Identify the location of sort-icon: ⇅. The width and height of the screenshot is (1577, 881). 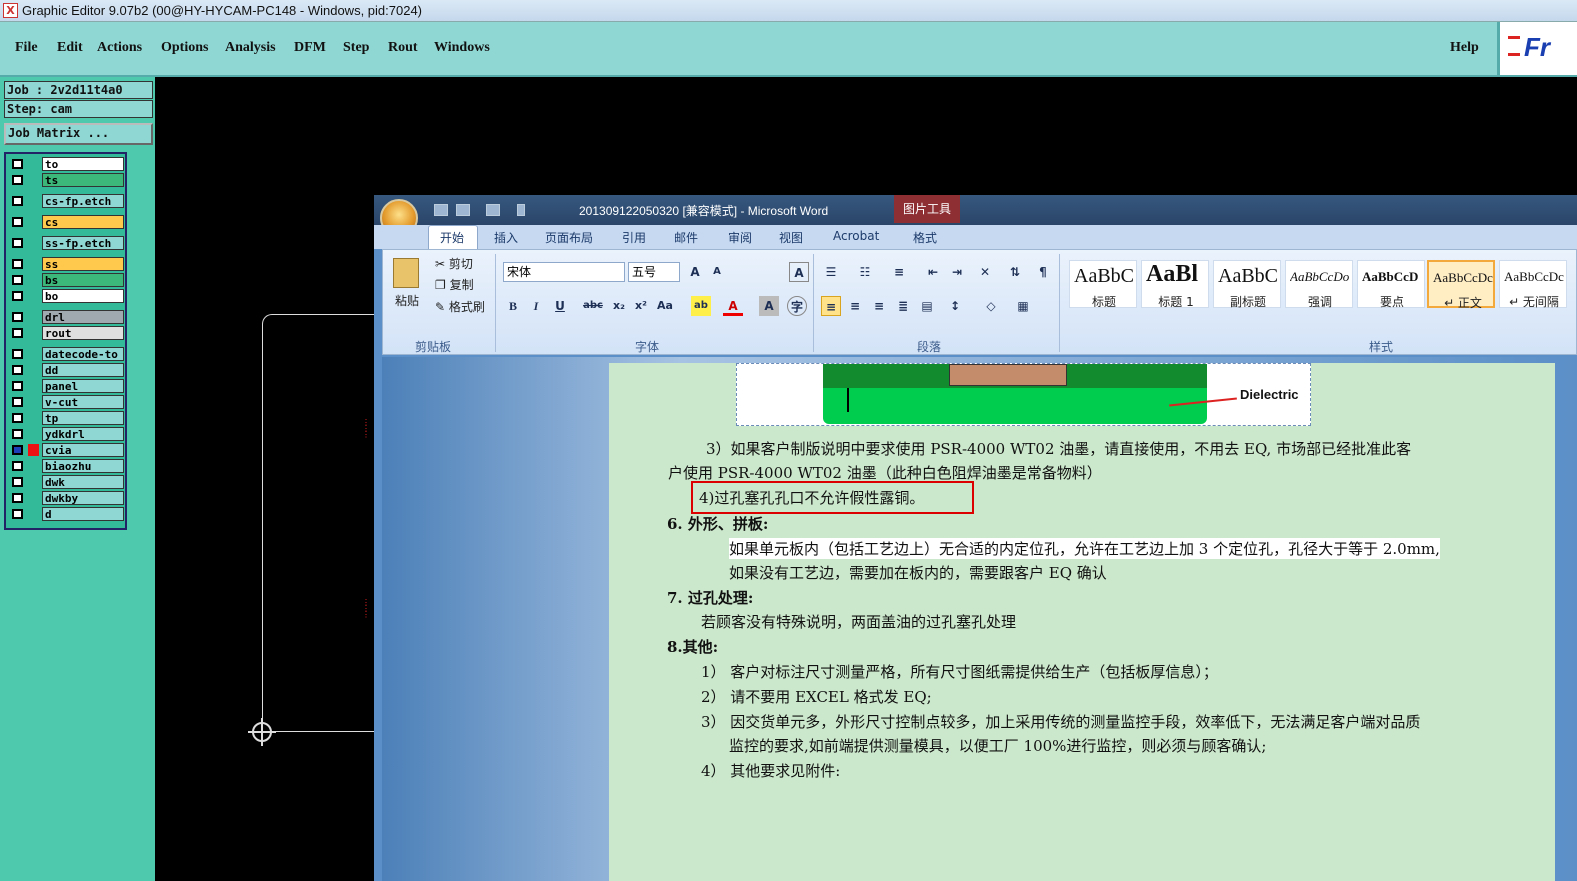
(1015, 272).